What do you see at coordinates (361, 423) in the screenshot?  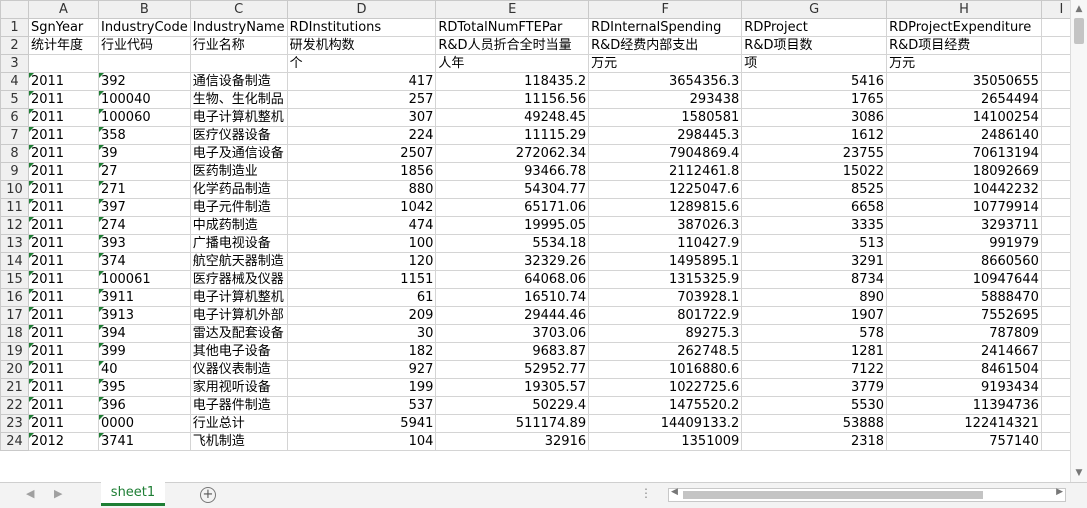 I see `cell: 5941` at bounding box center [361, 423].